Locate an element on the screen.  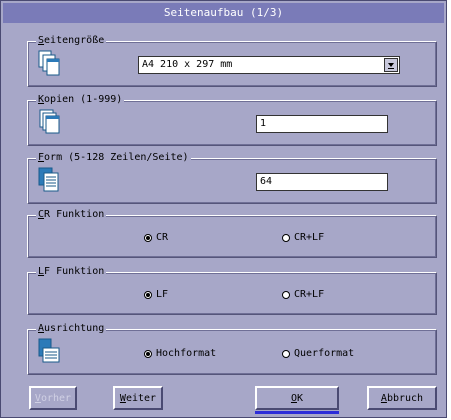
lf-cr-lf-option-radio: CR+LF is located at coordinates (303, 294).